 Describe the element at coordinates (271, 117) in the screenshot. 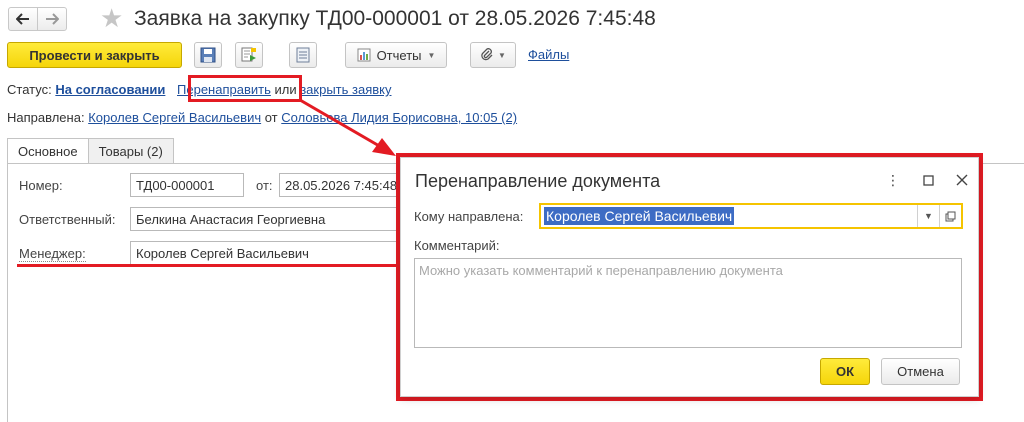

I see `directed-from-word: от` at that location.